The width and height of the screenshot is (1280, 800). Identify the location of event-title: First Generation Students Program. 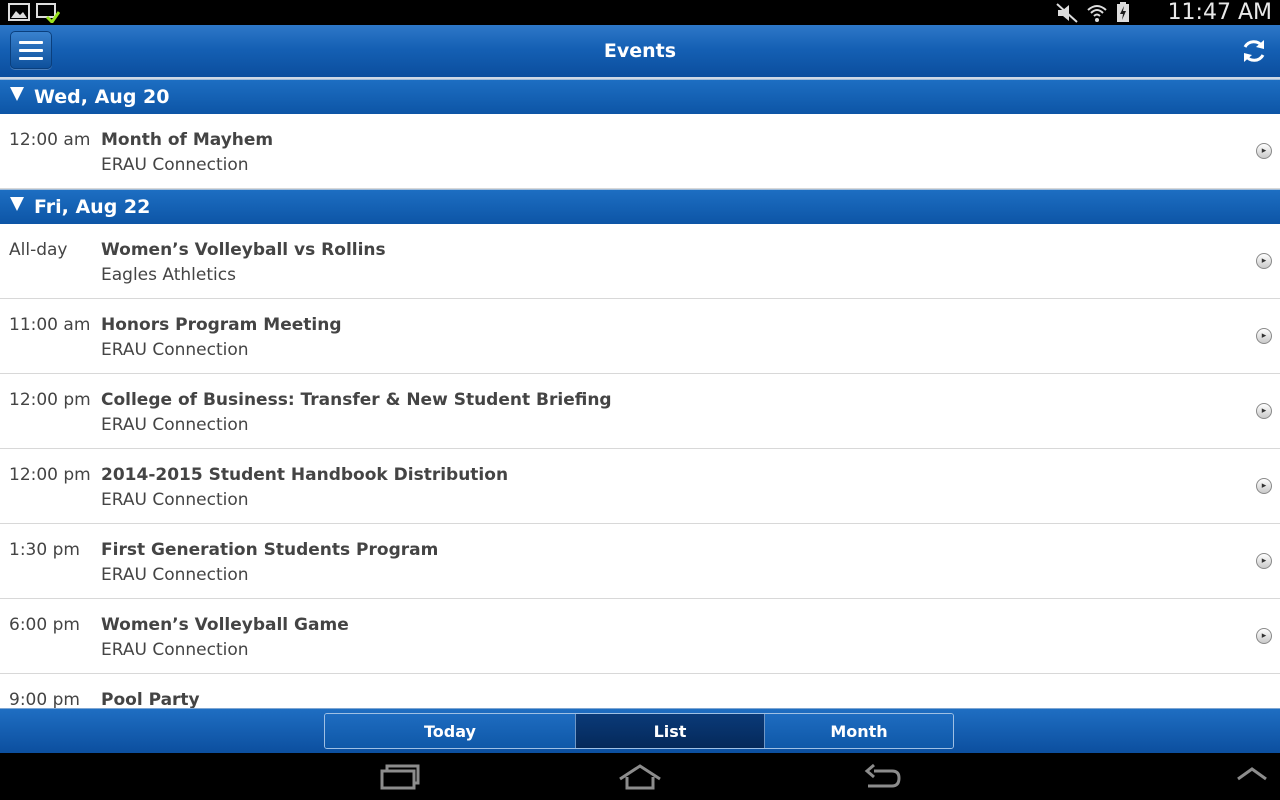
(270, 550).